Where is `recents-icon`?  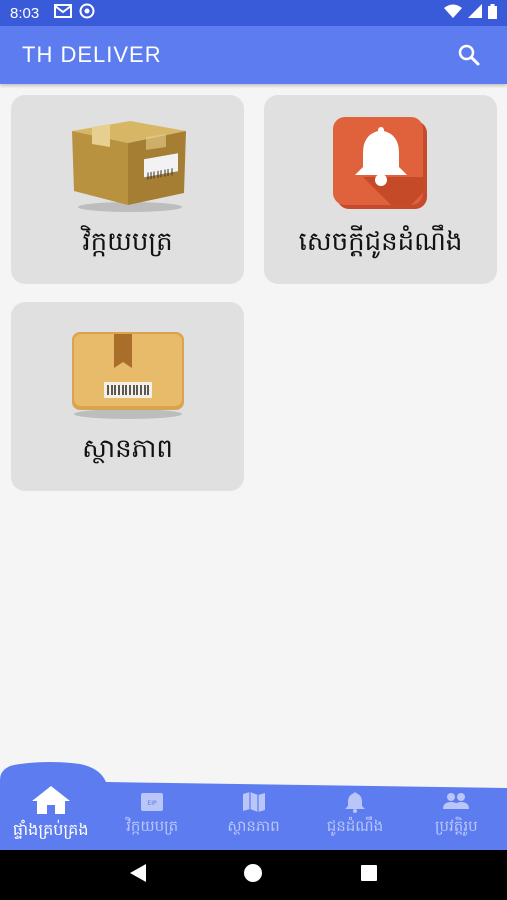 recents-icon is located at coordinates (369, 873).